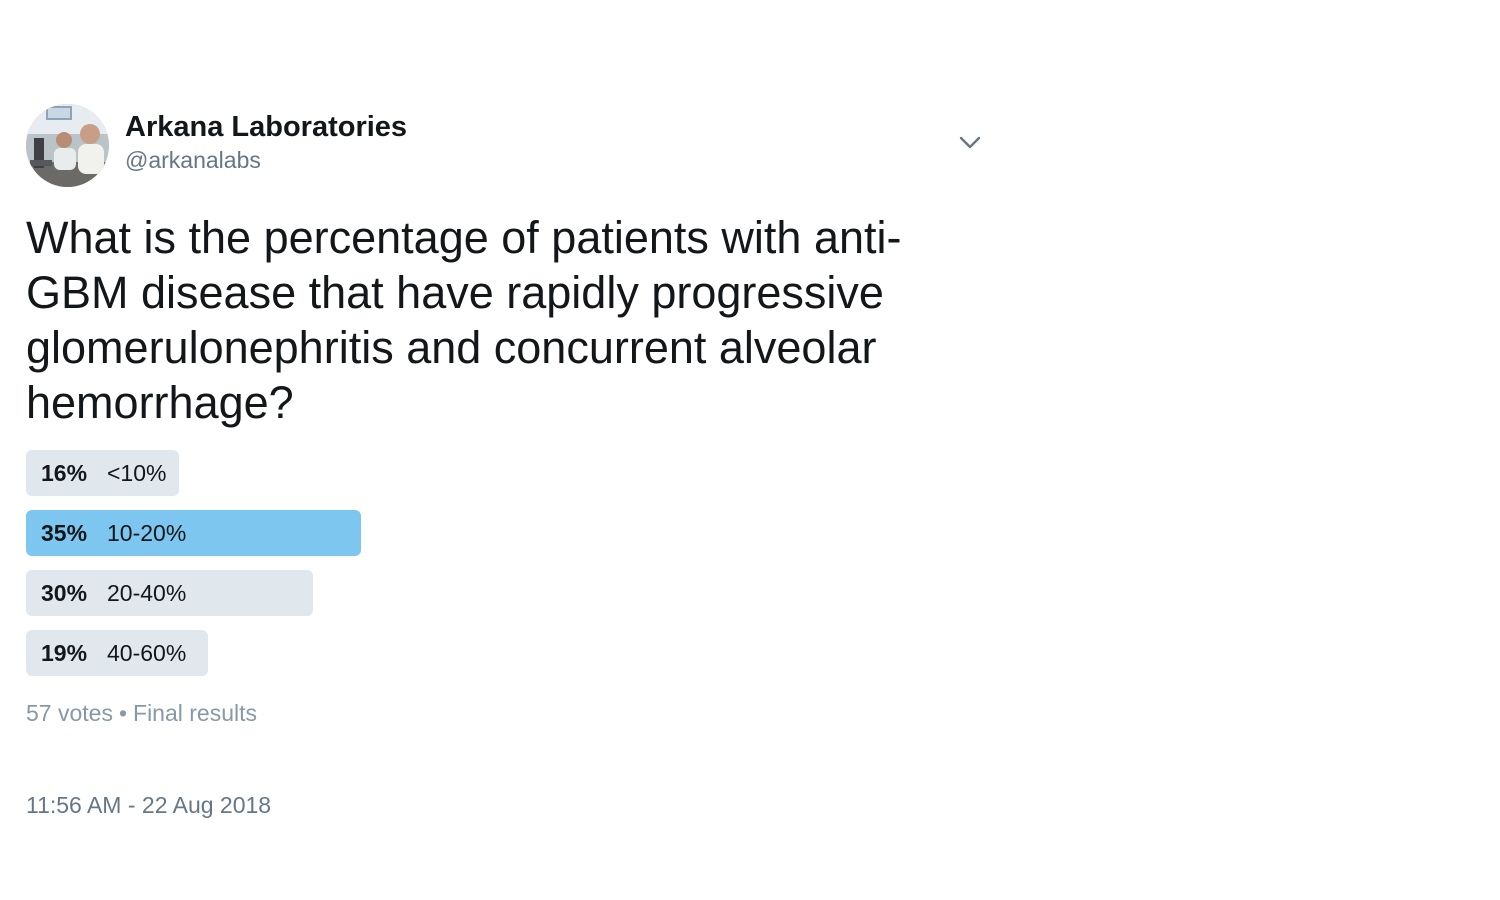  Describe the element at coordinates (266, 160) in the screenshot. I see `author-handle: @arkanalabs` at that location.